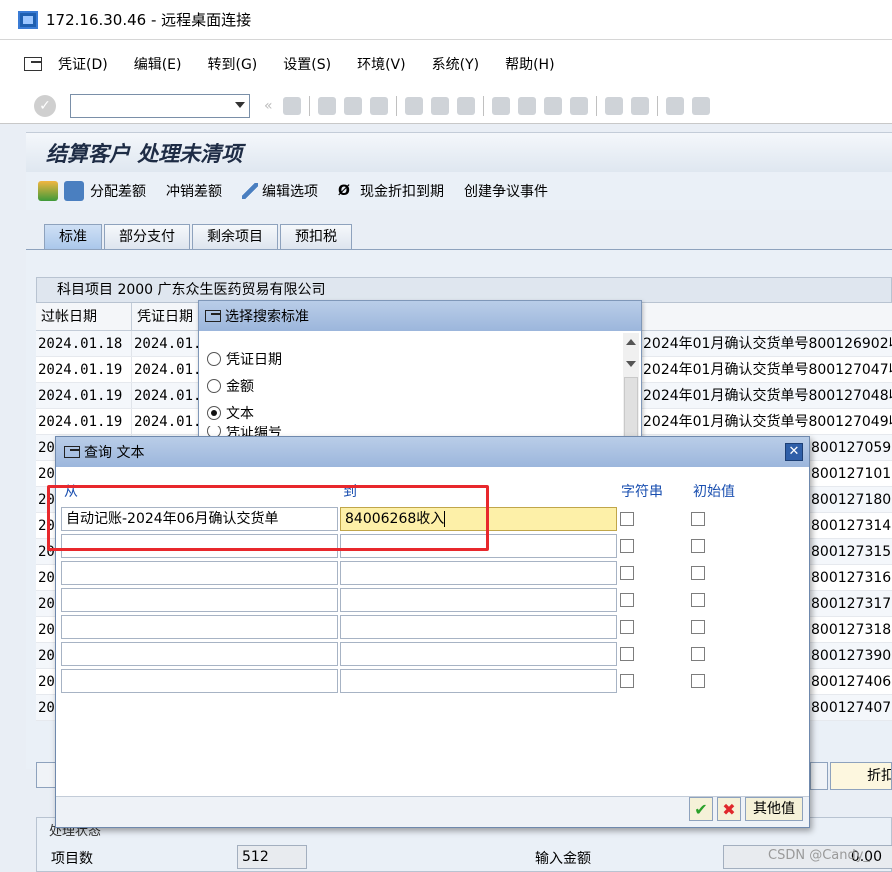  Describe the element at coordinates (674, 105) in the screenshot. I see `help-icon` at that location.